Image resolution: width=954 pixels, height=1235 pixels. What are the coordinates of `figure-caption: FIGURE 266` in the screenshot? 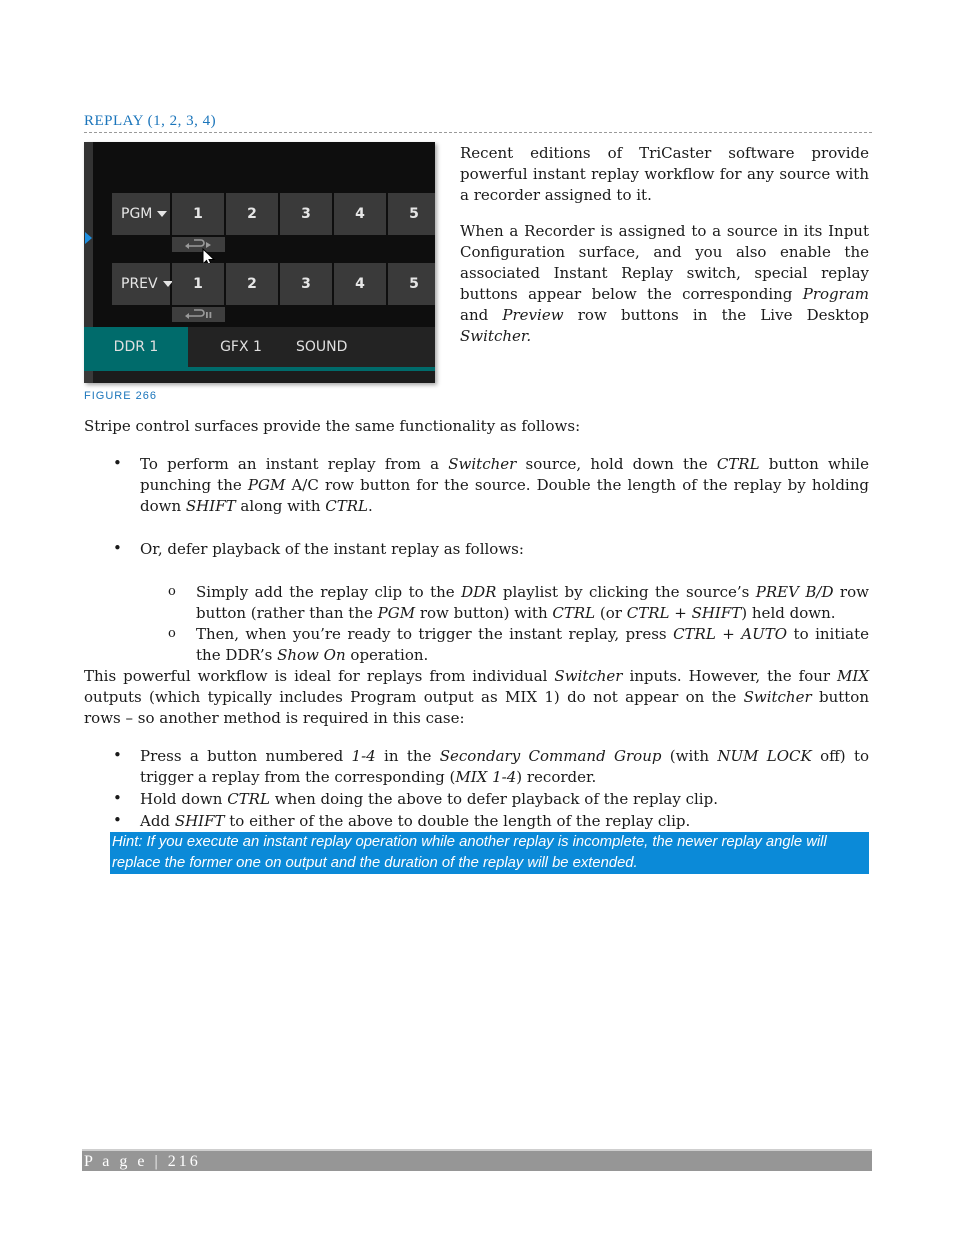 It's located at (120, 396).